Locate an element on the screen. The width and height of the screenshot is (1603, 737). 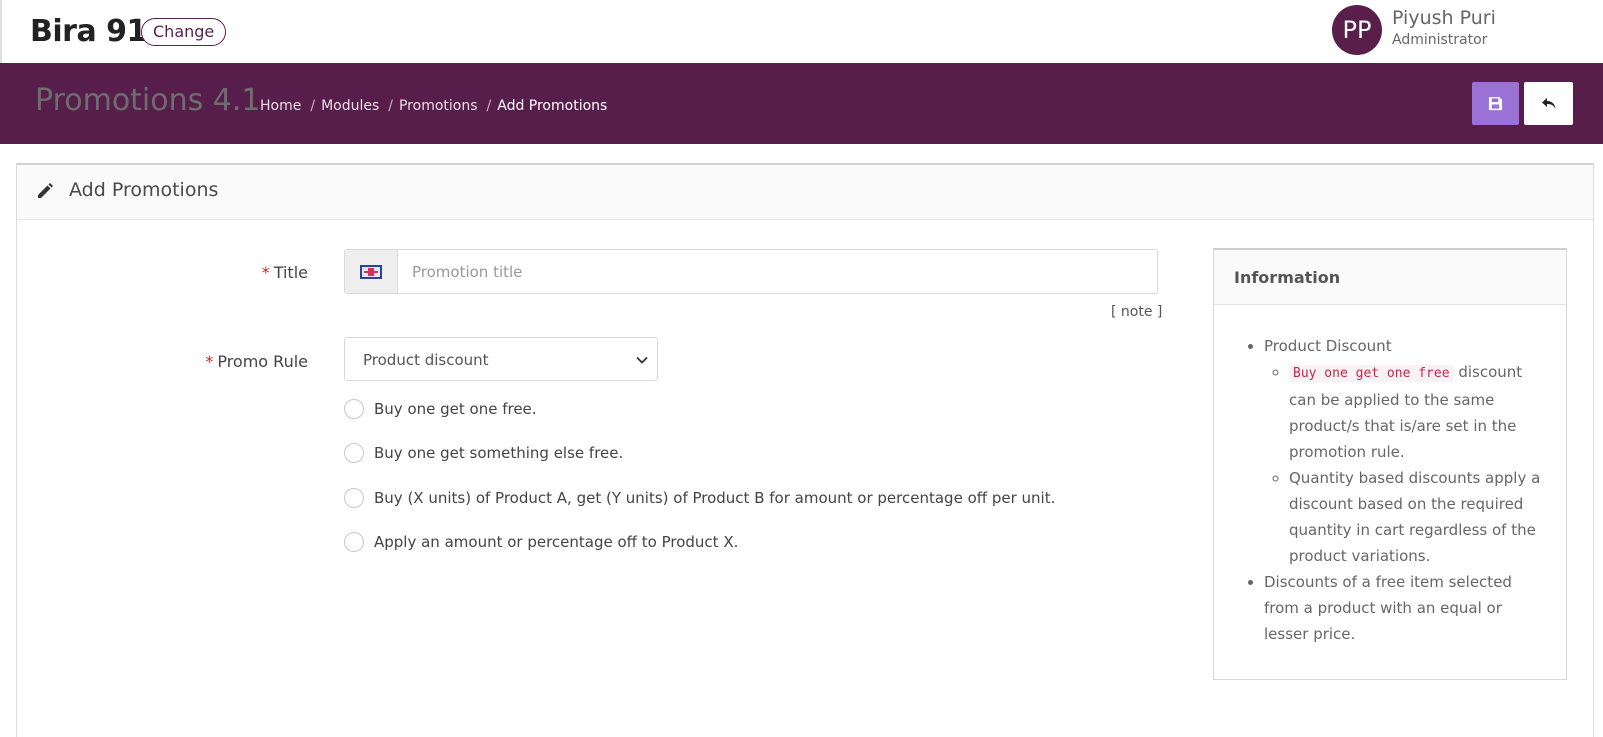
promo-option-bogo: Buy one get one free. is located at coordinates (440, 409).